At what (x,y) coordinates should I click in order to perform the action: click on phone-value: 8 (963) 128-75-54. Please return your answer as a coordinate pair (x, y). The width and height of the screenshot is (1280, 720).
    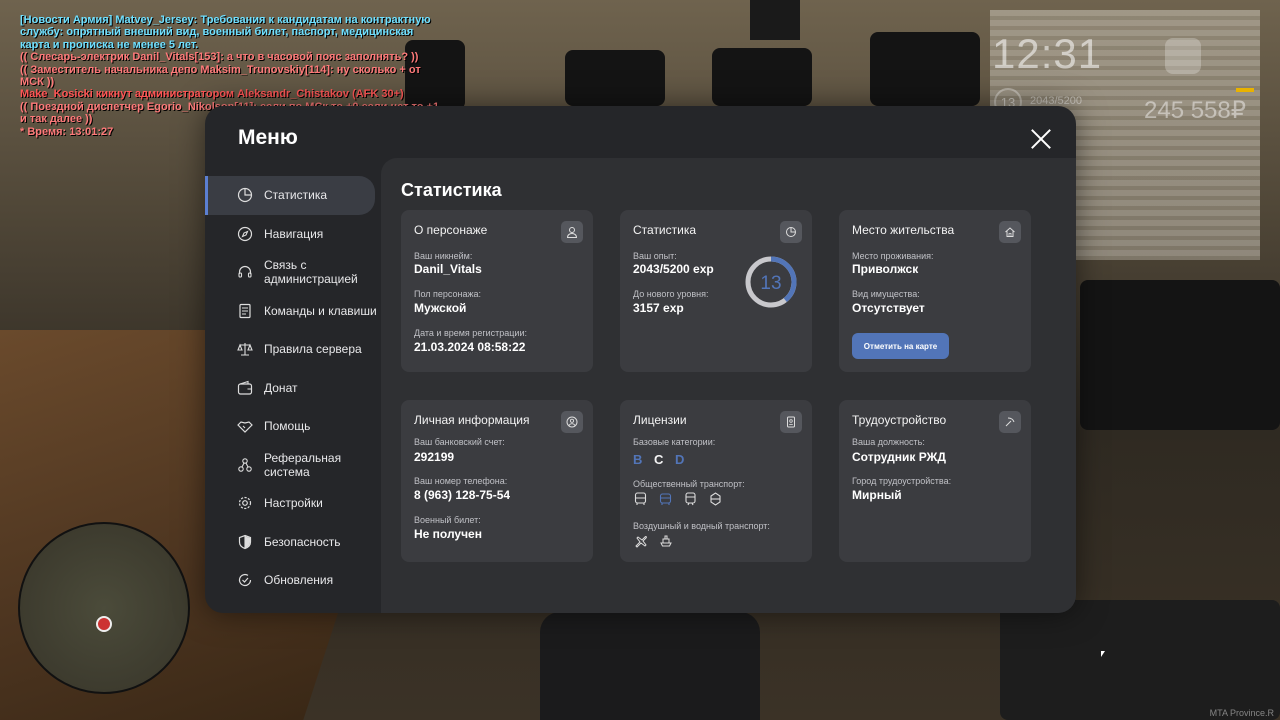
    Looking at the image, I should click on (462, 495).